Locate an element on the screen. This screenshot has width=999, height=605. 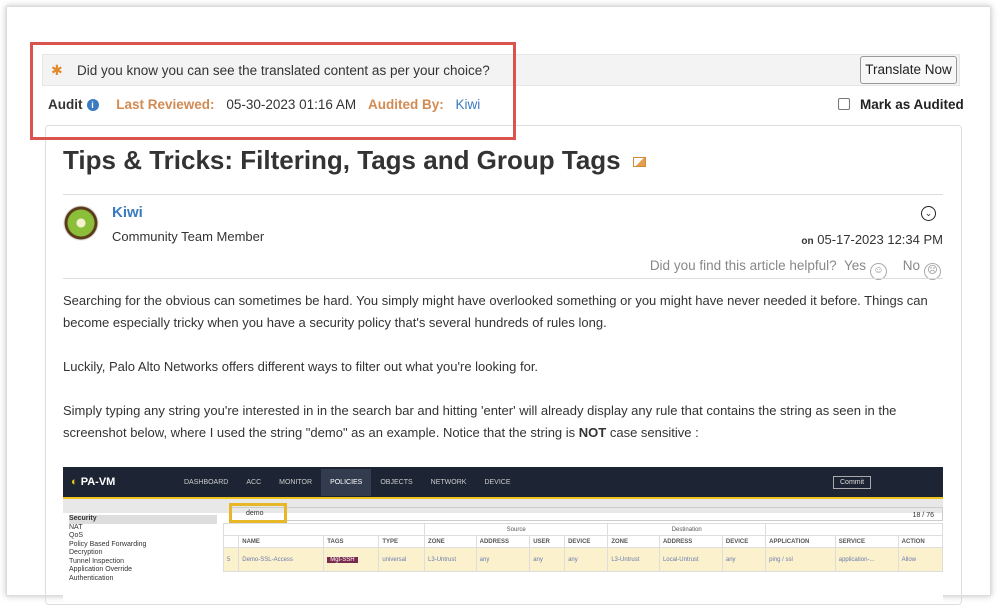
panos-side-item: Tunnel Inspection is located at coordinates (96, 561).